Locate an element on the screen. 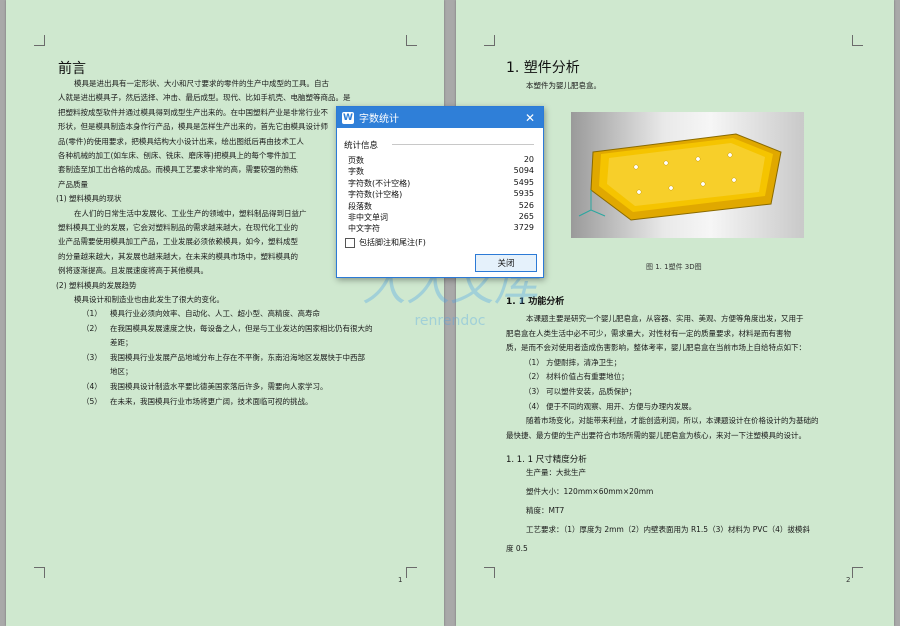  body-text-line: （2） 材料价值占有重要地位； is located at coordinates (576, 377).